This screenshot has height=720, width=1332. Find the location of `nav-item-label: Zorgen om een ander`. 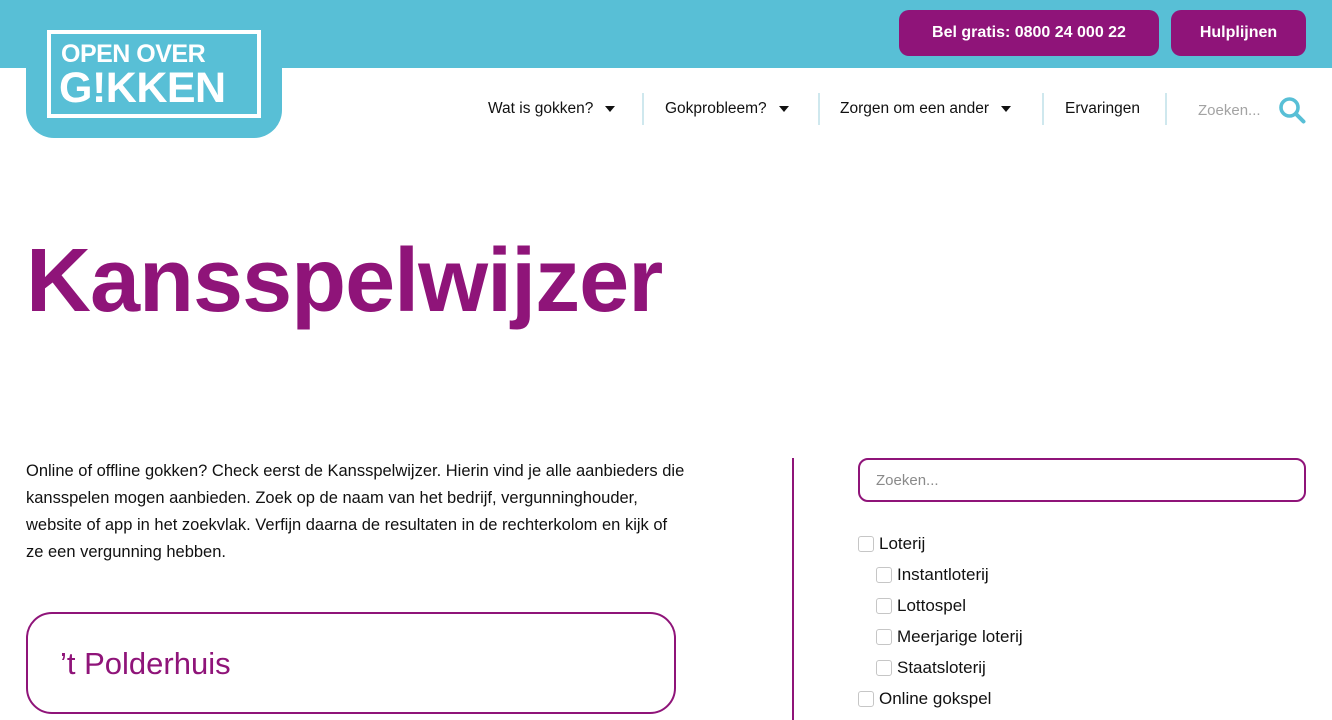

nav-item-label: Zorgen om een ander is located at coordinates (915, 108).